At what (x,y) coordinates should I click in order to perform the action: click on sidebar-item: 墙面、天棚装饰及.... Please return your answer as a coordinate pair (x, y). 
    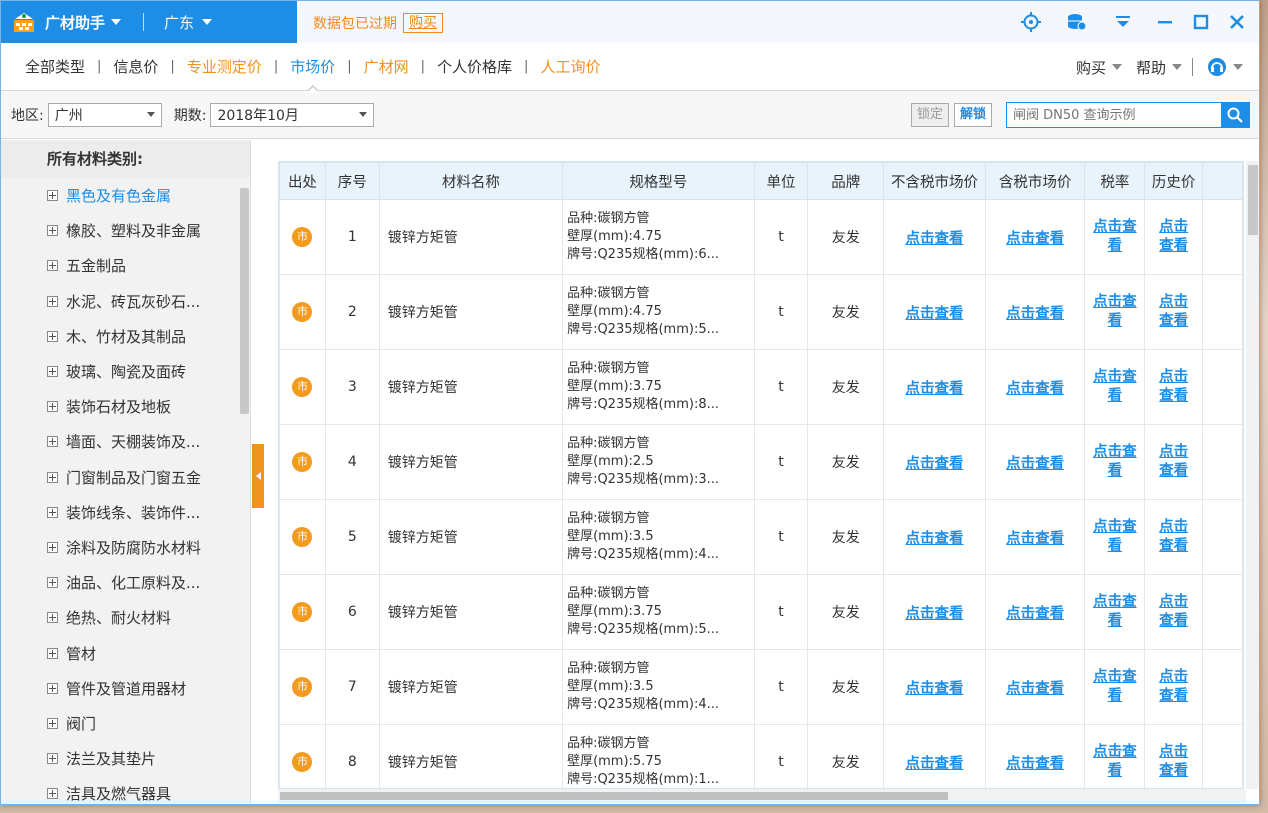
    Looking at the image, I should click on (125, 441).